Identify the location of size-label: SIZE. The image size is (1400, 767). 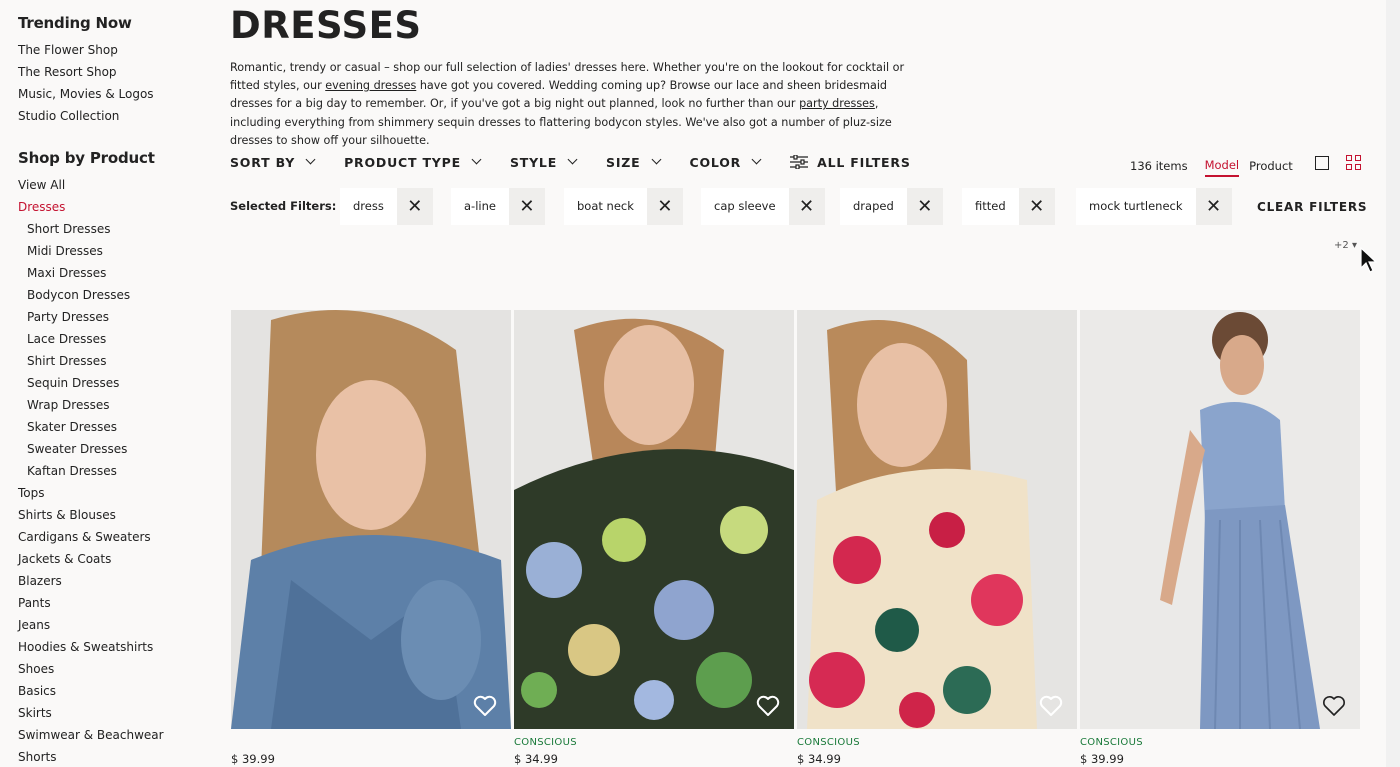
(623, 162).